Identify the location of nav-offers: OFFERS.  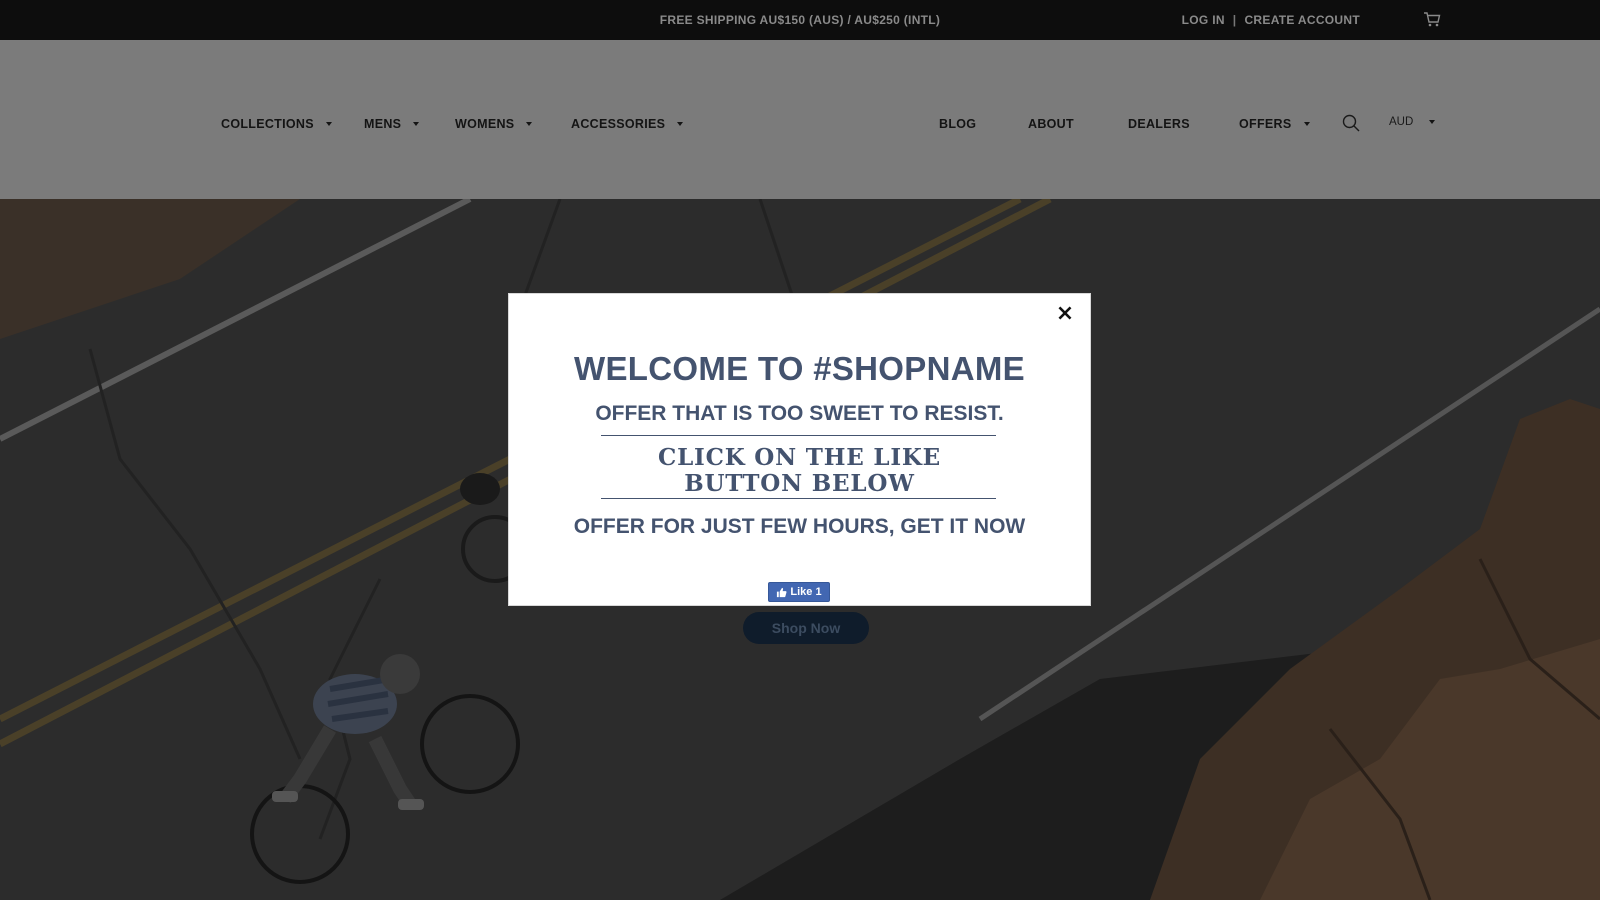
(1274, 124).